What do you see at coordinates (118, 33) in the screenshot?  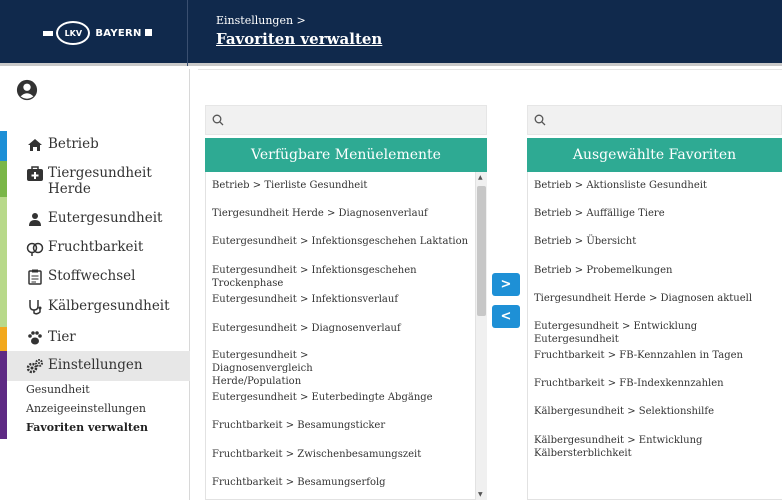 I see `logo-bayern-label: BAYERN` at bounding box center [118, 33].